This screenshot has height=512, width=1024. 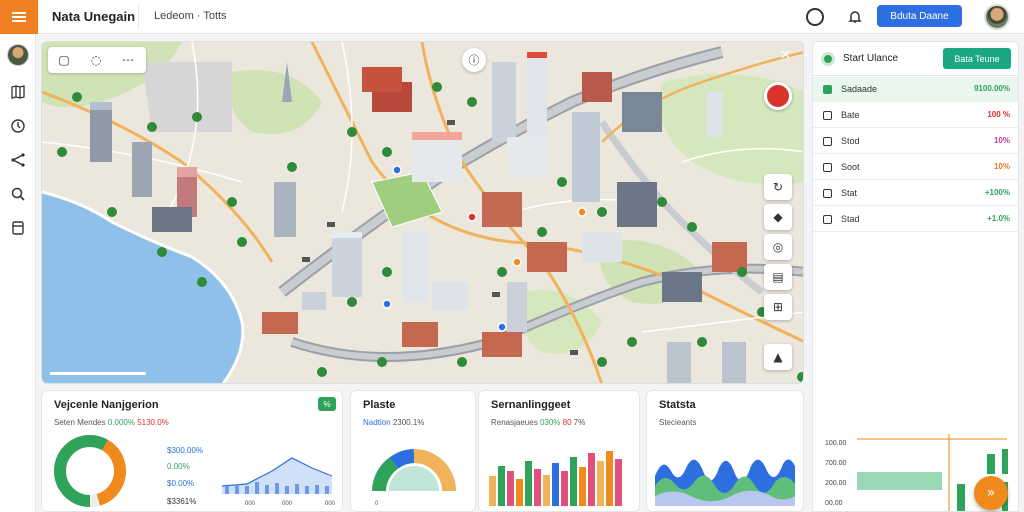 What do you see at coordinates (531, 405) in the screenshot?
I see `card-title: Sernanlinggeet` at bounding box center [531, 405].